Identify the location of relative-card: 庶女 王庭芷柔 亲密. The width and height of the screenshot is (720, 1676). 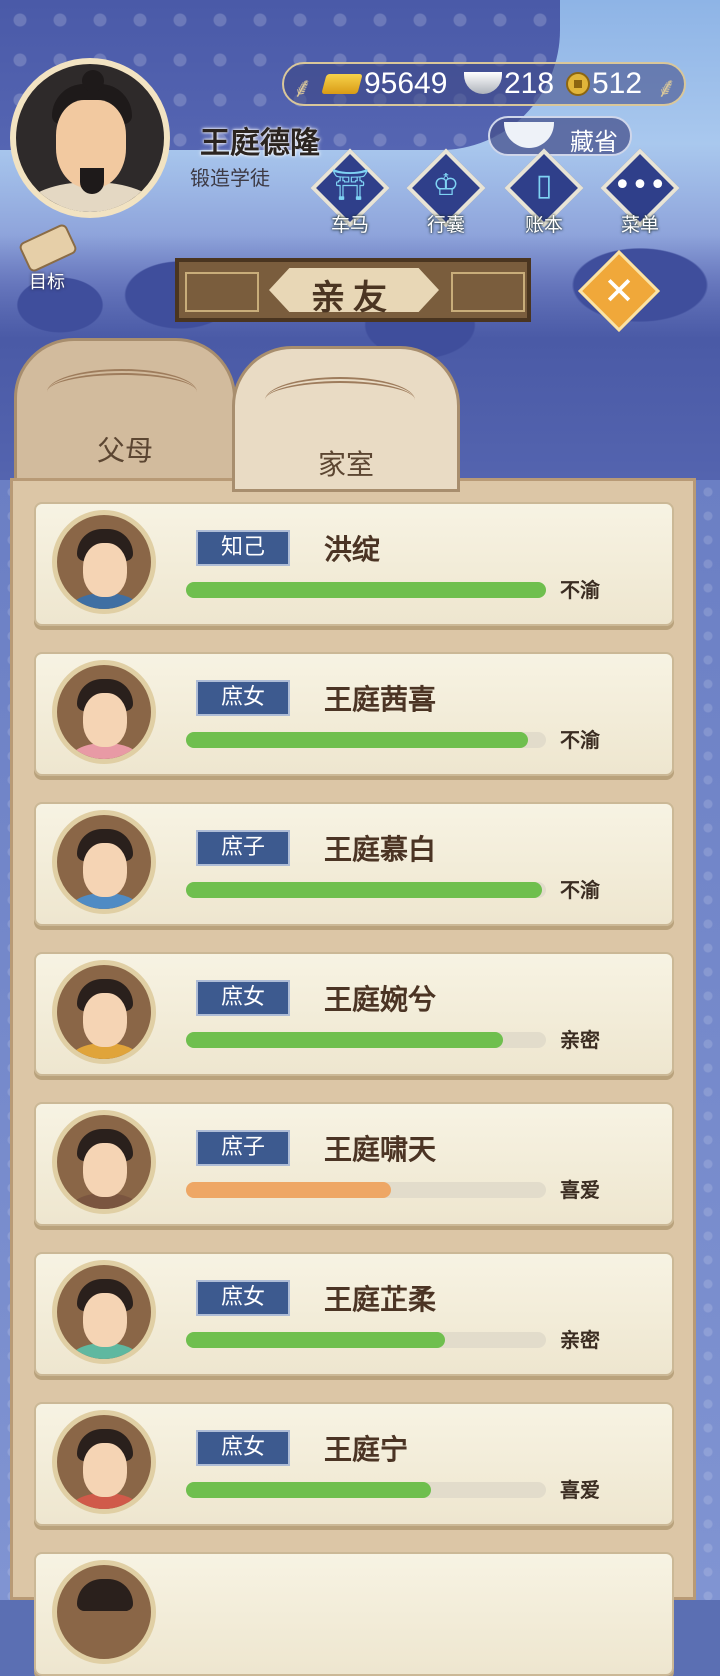
(354, 1314).